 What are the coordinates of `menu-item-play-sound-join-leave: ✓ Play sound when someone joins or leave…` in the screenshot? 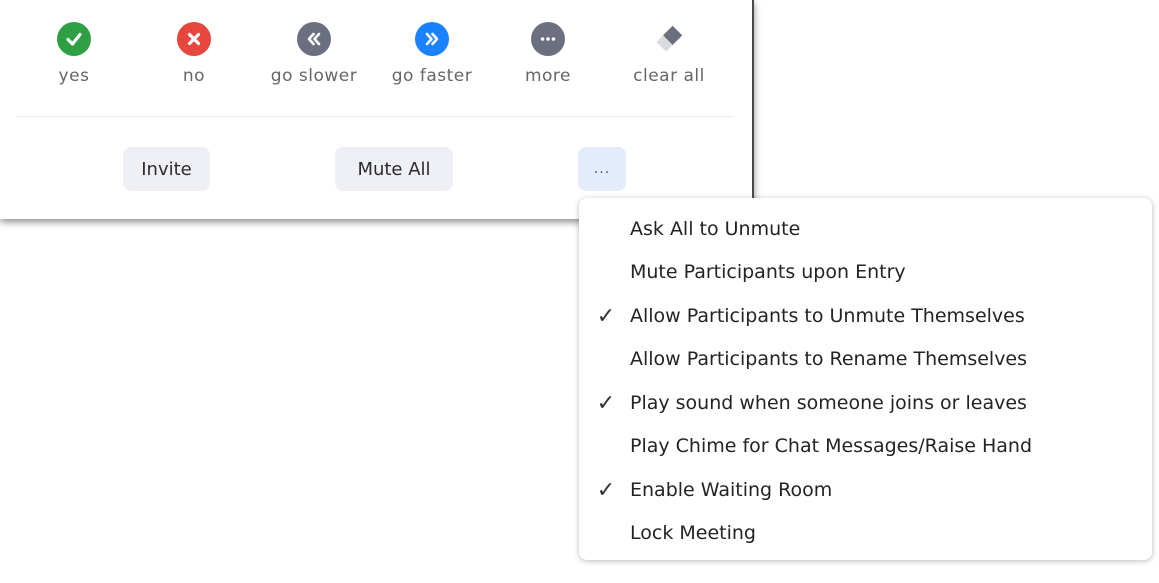 It's located at (865, 403).